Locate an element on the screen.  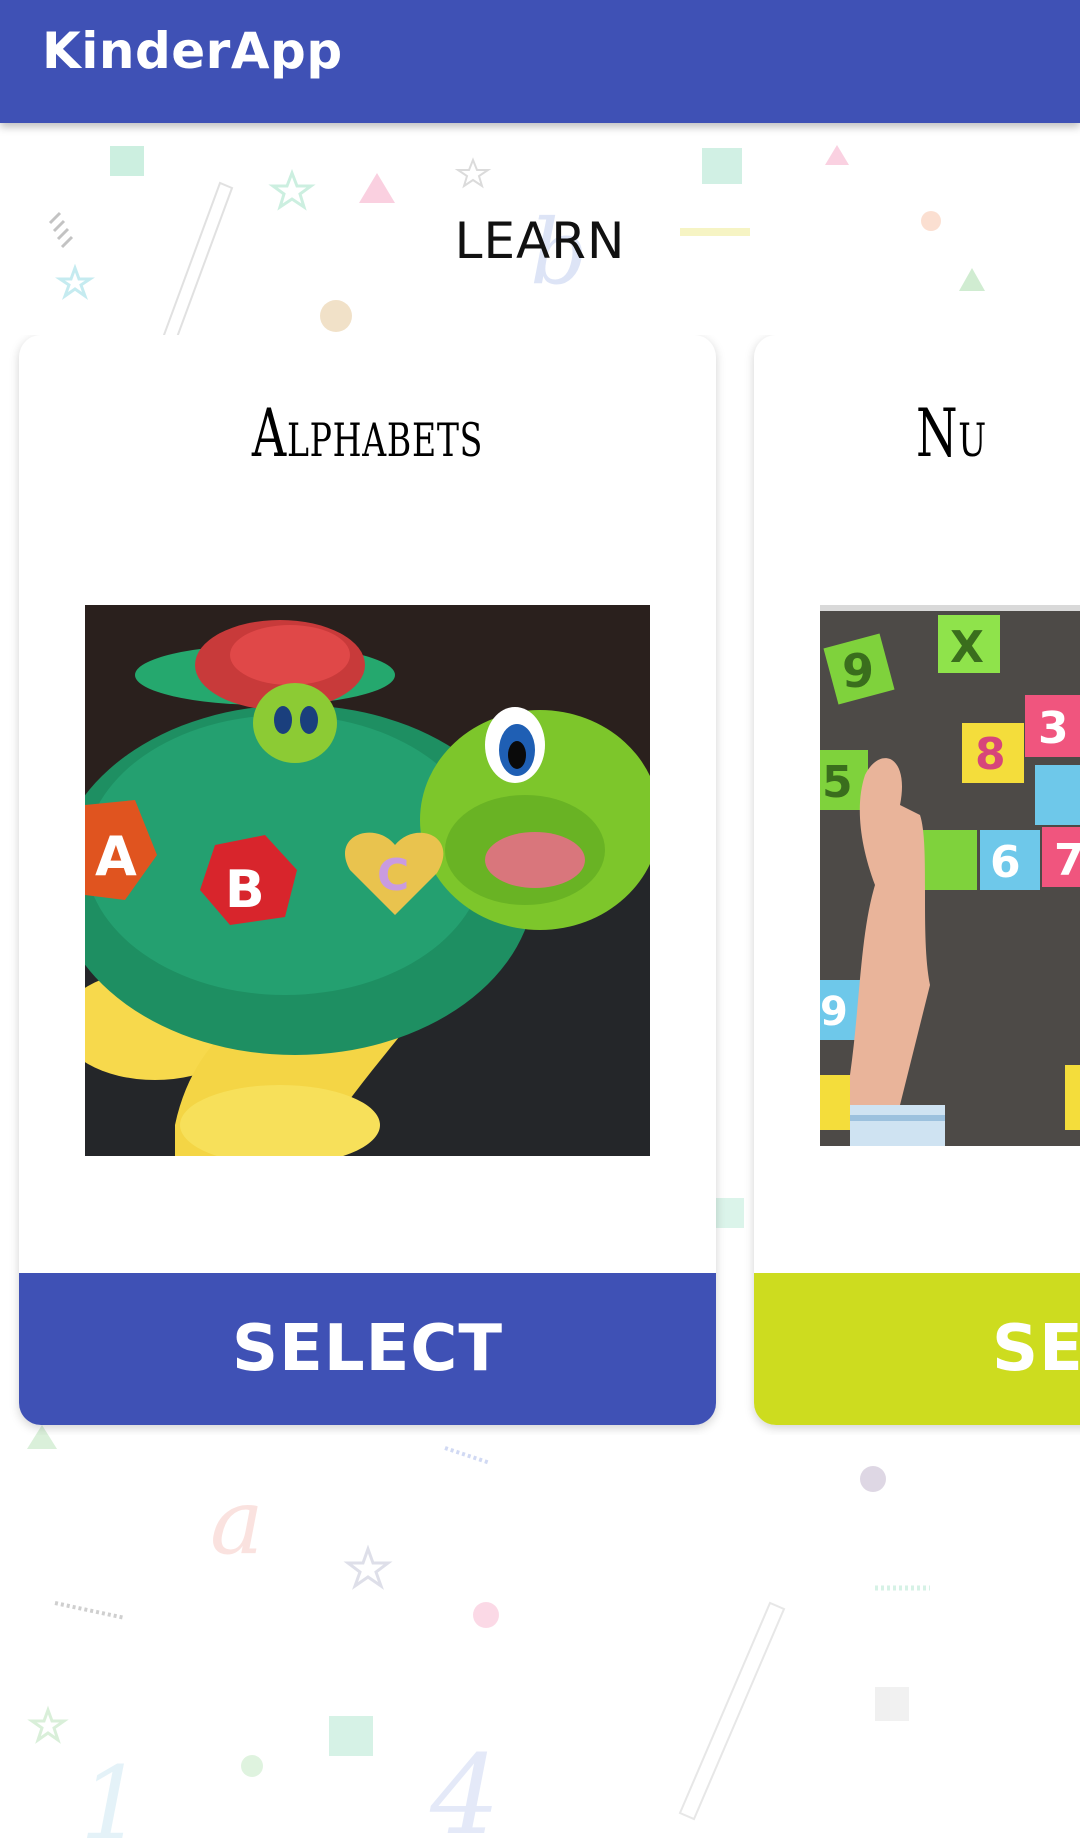
section-title: LEARN is located at coordinates (540, 241).